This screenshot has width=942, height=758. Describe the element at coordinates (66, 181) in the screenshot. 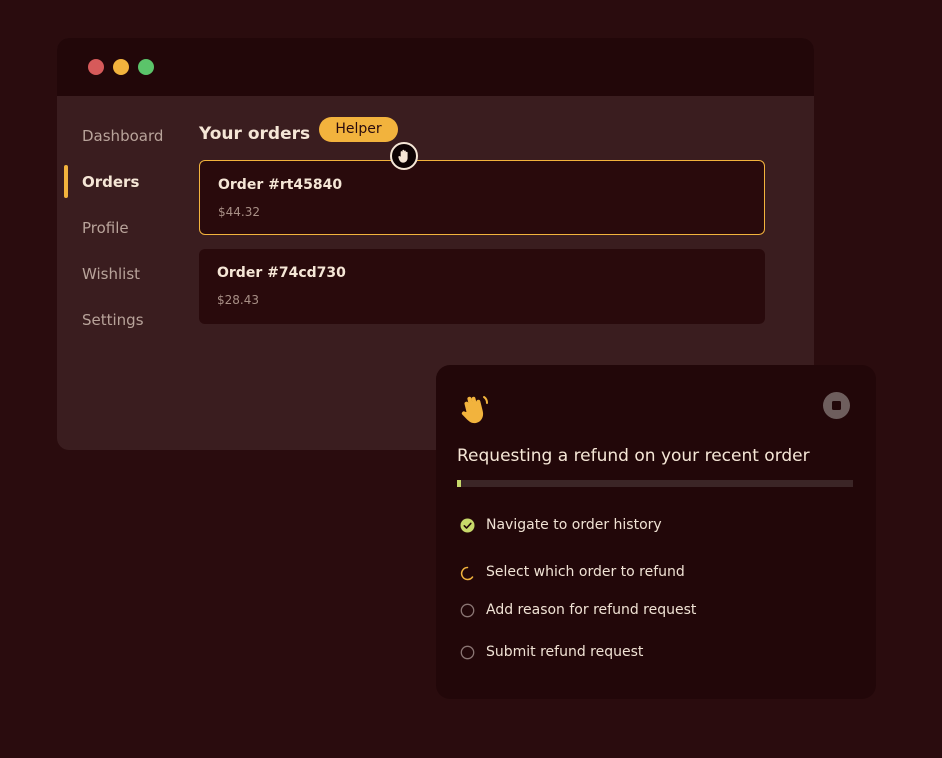

I see `sidebar-active-indicator` at that location.